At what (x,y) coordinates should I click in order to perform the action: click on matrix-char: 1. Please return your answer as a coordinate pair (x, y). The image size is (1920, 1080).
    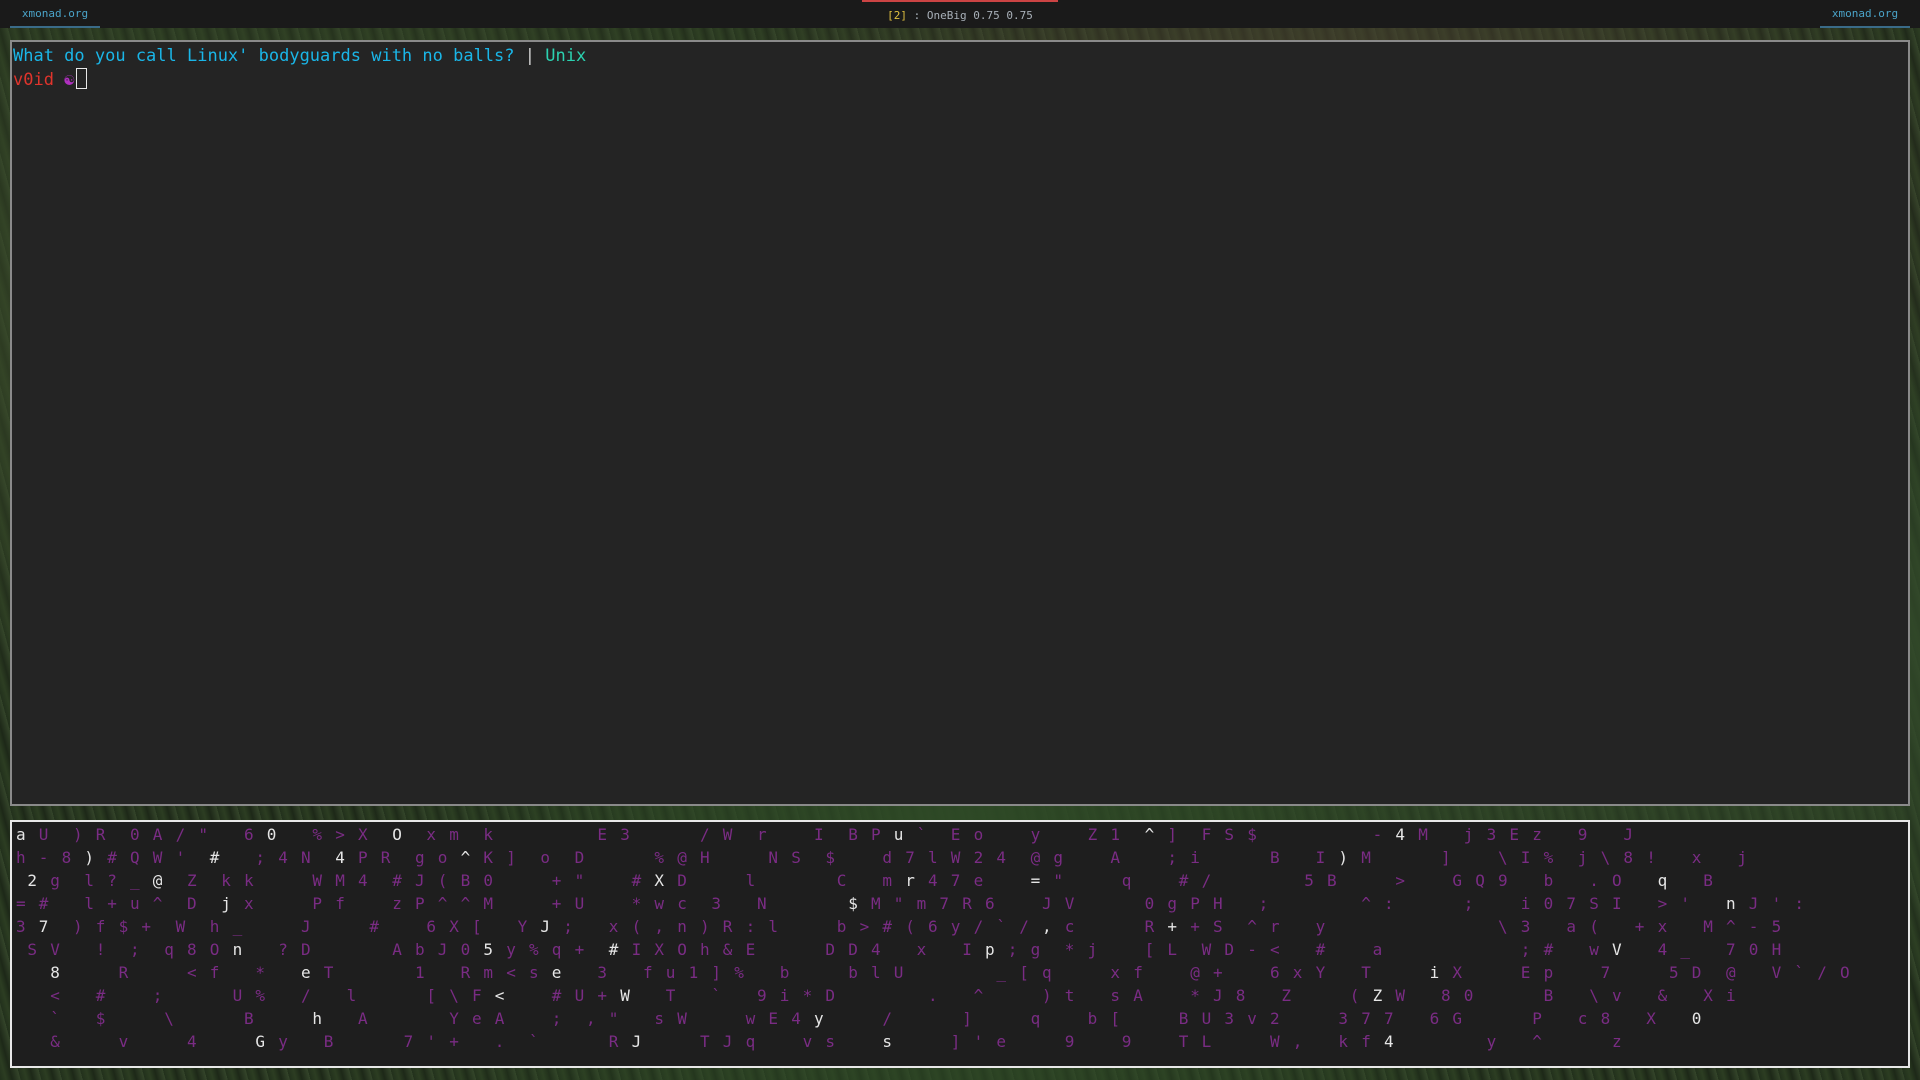
    Looking at the image, I should click on (1115, 834).